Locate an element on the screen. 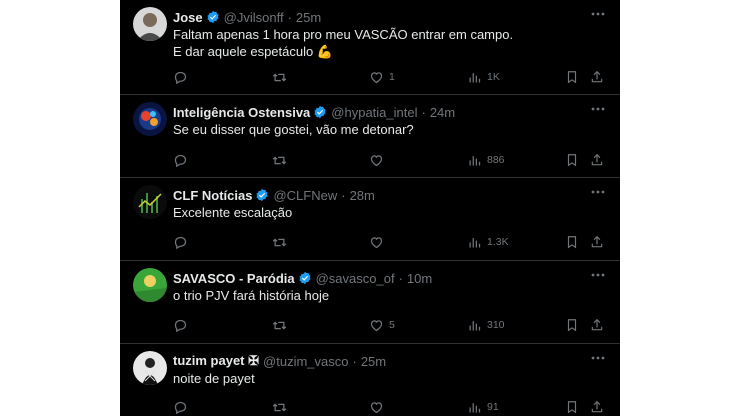 Image resolution: width=740 pixels, height=416 pixels. views-button: 310 is located at coordinates (486, 325).